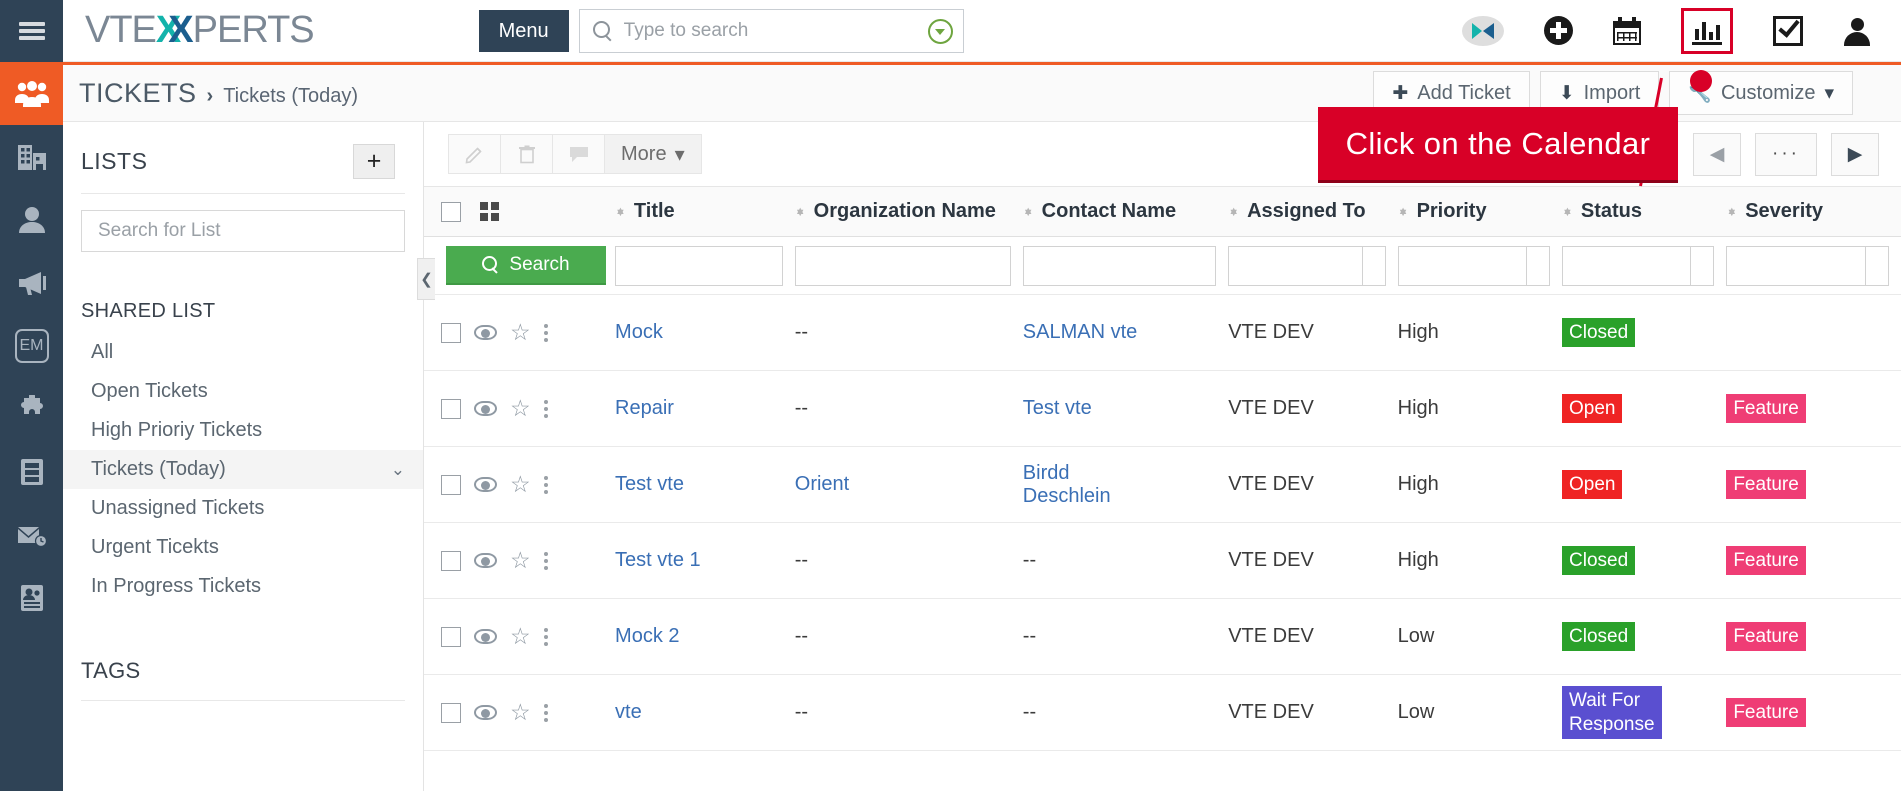 The height and width of the screenshot is (791, 1901). Describe the element at coordinates (1473, 265) in the screenshot. I see `filter-priority-input` at that location.